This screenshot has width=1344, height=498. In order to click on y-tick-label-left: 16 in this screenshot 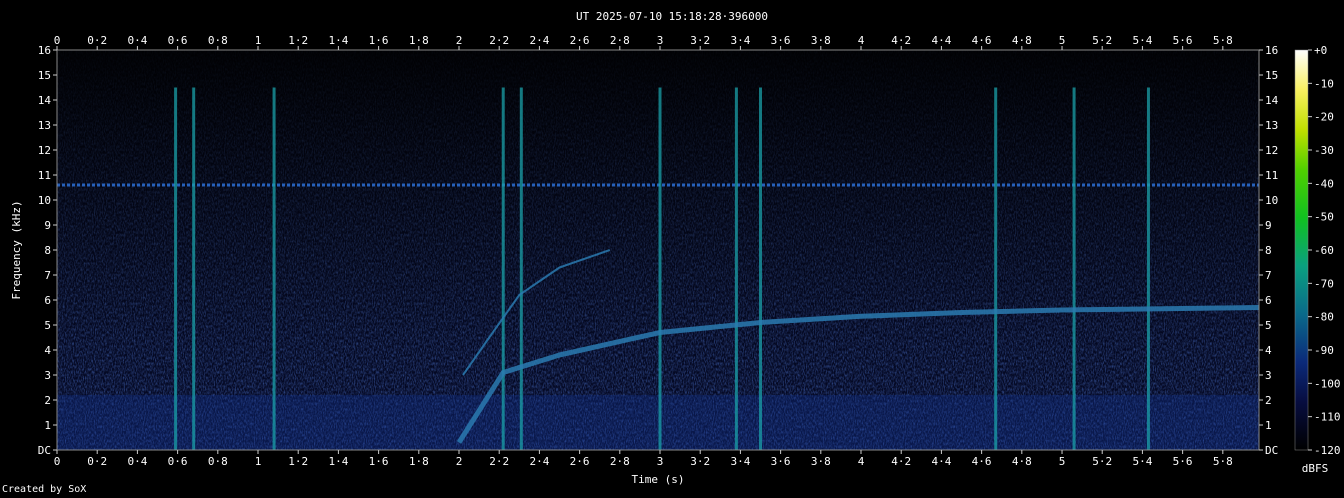, I will do `click(44, 50)`.